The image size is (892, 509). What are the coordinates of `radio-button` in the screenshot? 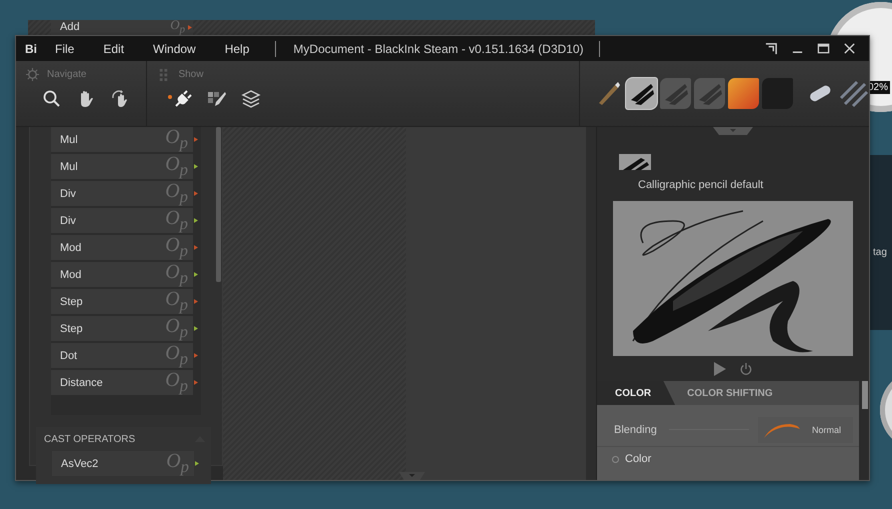 It's located at (615, 459).